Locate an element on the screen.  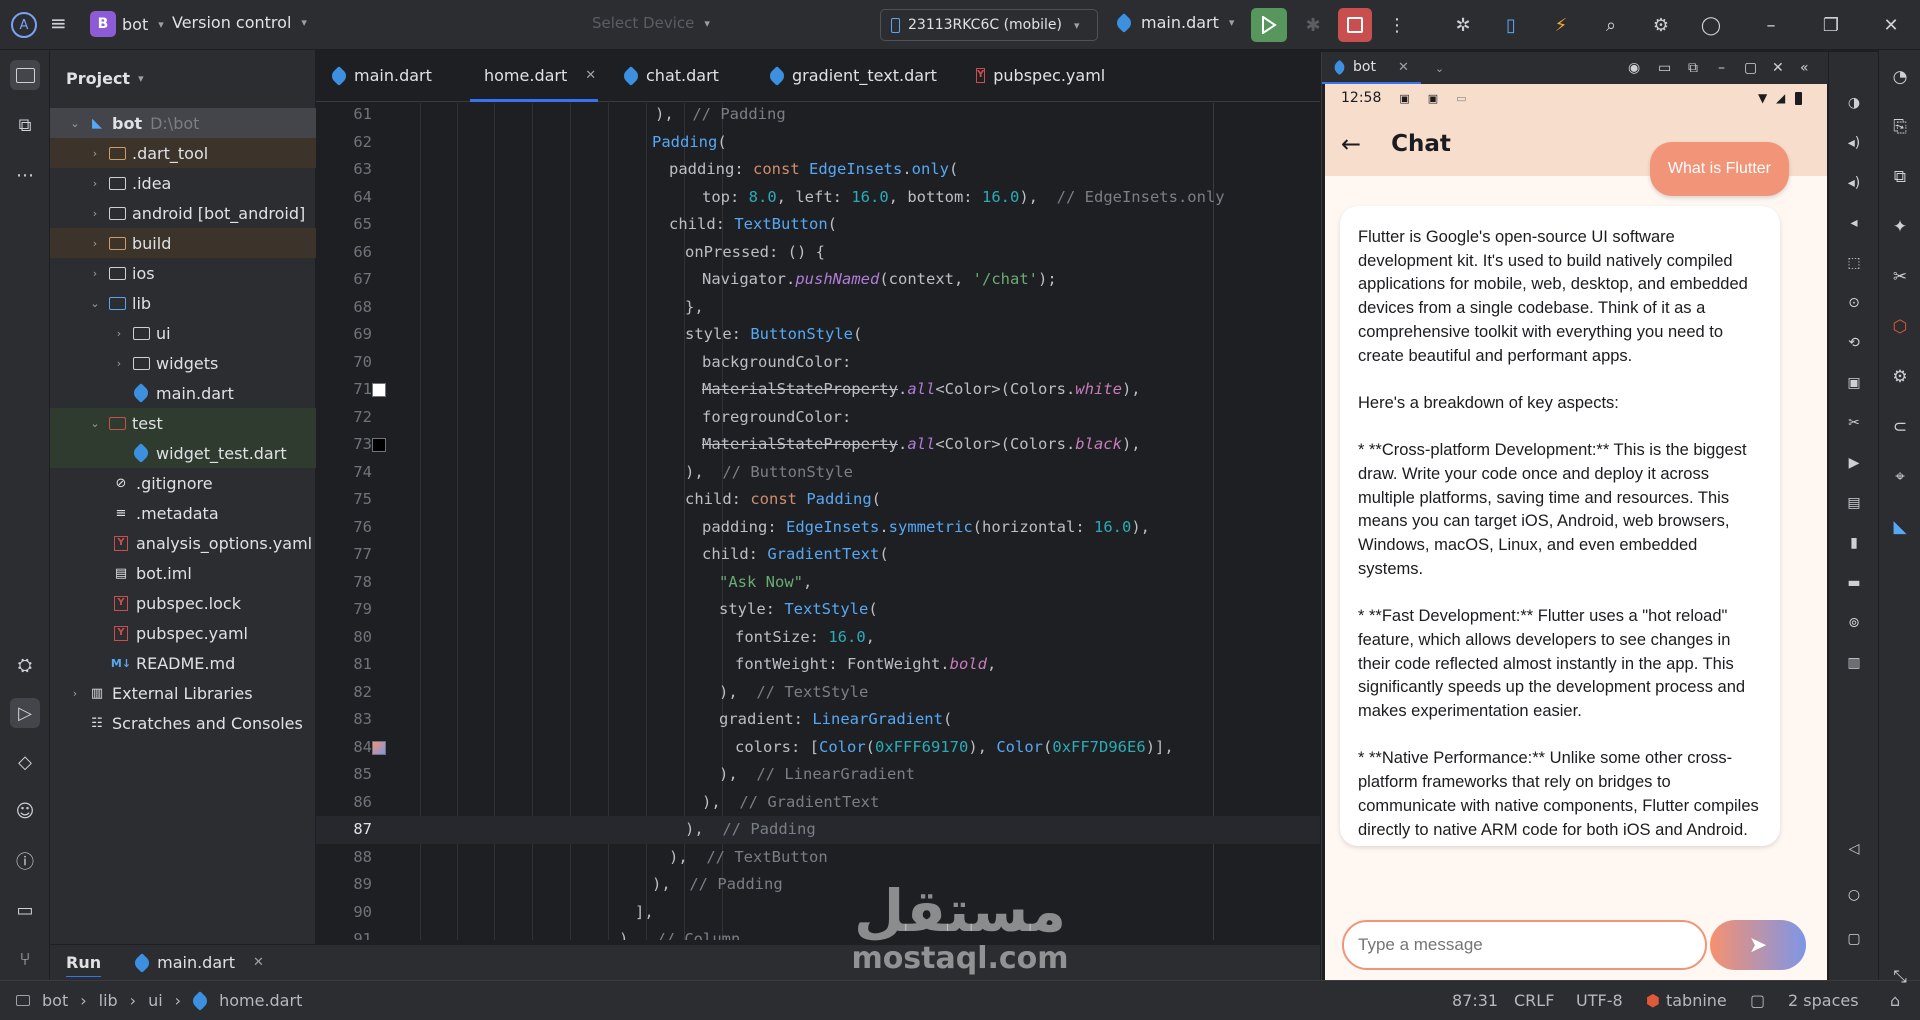
close-icon: ✕ is located at coordinates (1891, 25).